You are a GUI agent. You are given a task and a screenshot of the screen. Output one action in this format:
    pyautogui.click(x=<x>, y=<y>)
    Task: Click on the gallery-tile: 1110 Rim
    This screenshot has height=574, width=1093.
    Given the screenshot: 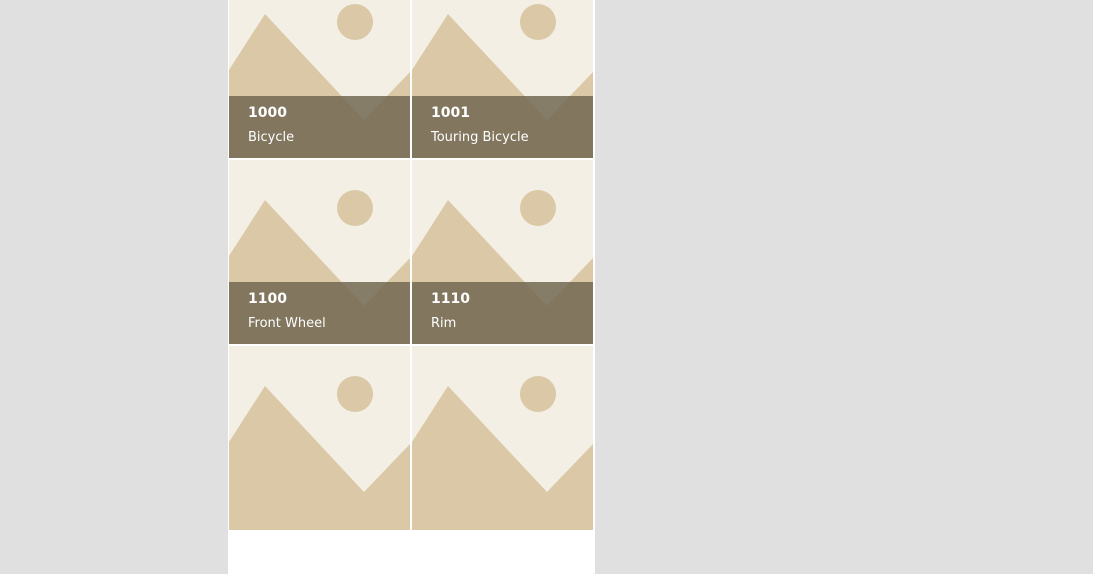 What is the action you would take?
    pyautogui.click(x=502, y=252)
    